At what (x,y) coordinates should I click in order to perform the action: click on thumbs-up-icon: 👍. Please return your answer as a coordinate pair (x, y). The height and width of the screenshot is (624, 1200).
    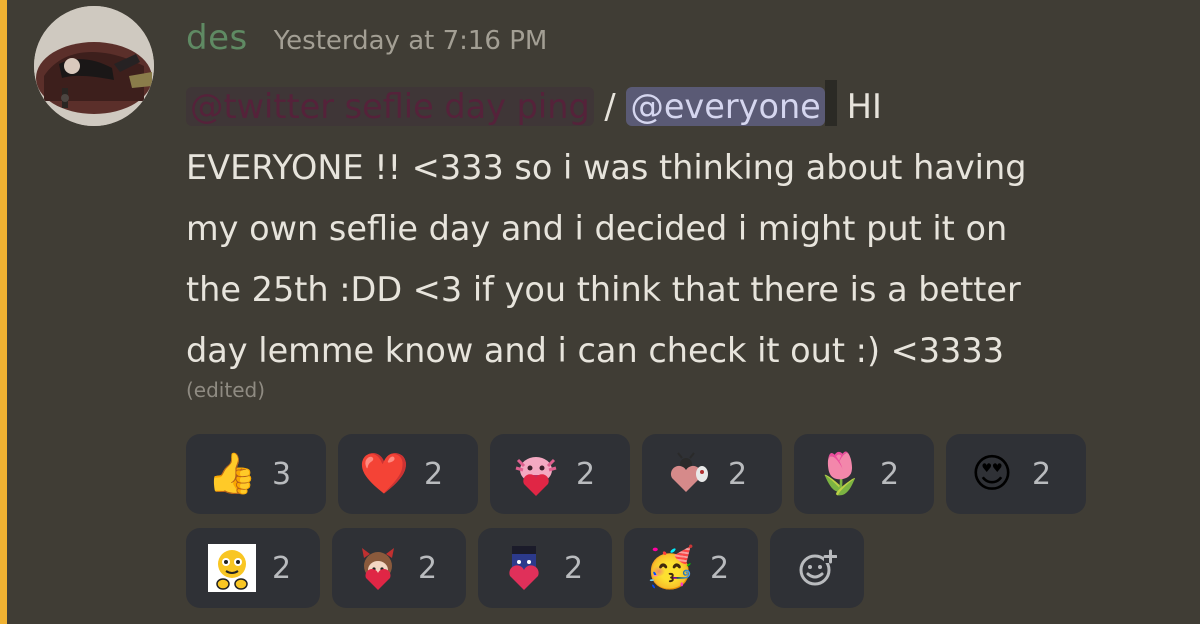
    Looking at the image, I should click on (232, 474).